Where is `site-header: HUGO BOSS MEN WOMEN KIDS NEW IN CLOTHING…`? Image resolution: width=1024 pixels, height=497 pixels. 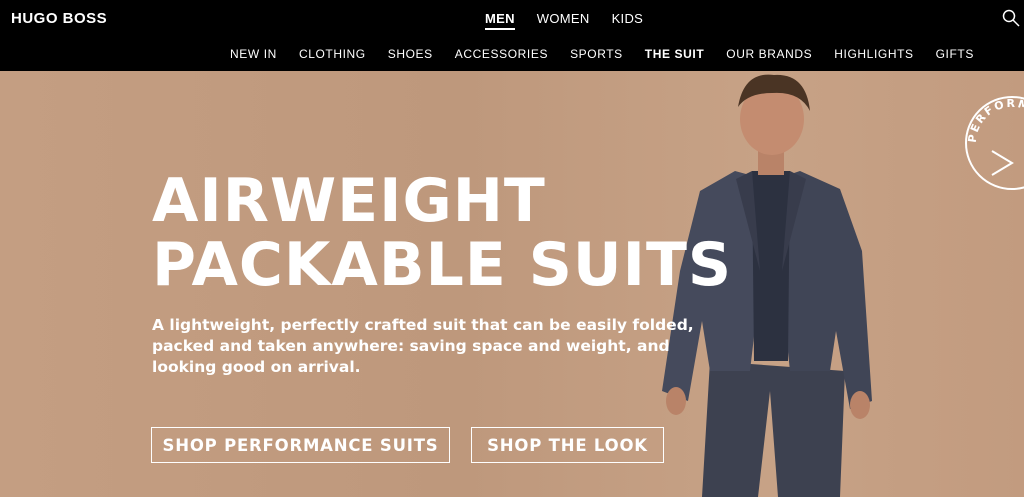
site-header: HUGO BOSS MEN WOMEN KIDS NEW IN CLOTHING… is located at coordinates (512, 35).